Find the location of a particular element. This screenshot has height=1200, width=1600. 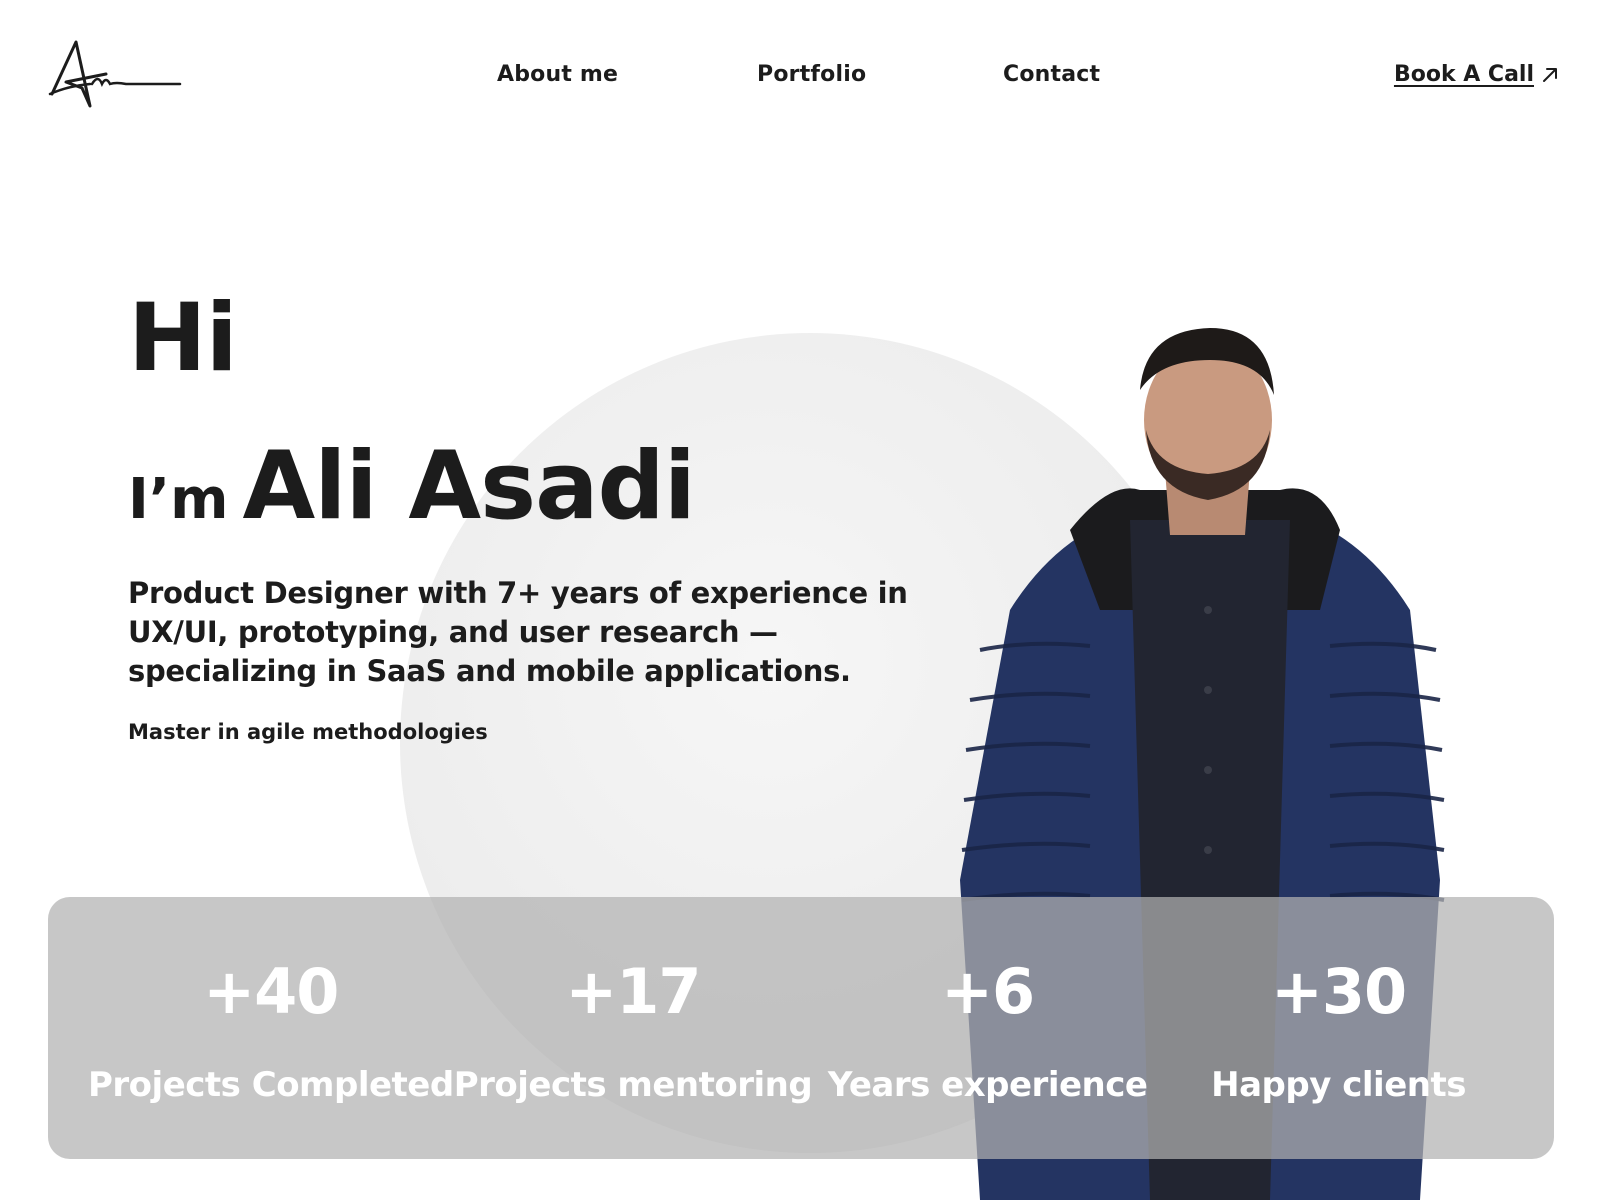

stat-value: +17 is located at coordinates (633, 991).